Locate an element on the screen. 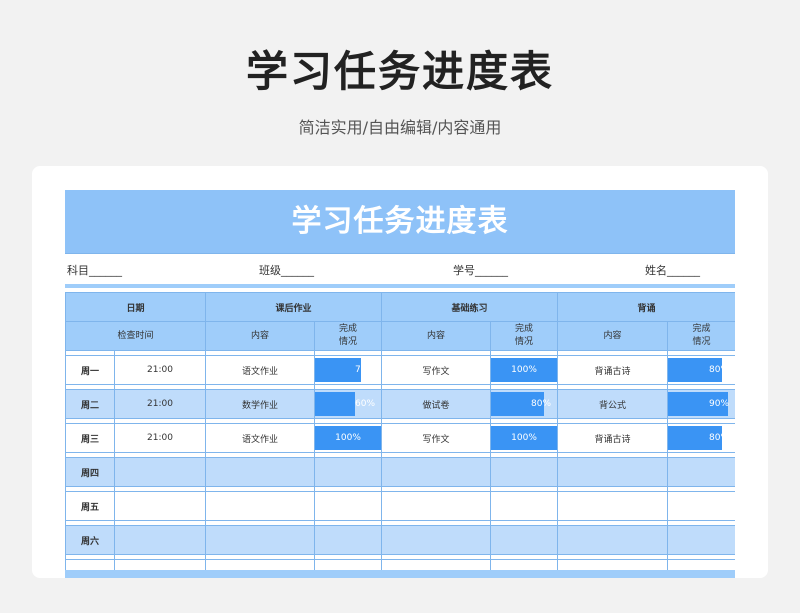  table-row: 周五 is located at coordinates (400, 506).